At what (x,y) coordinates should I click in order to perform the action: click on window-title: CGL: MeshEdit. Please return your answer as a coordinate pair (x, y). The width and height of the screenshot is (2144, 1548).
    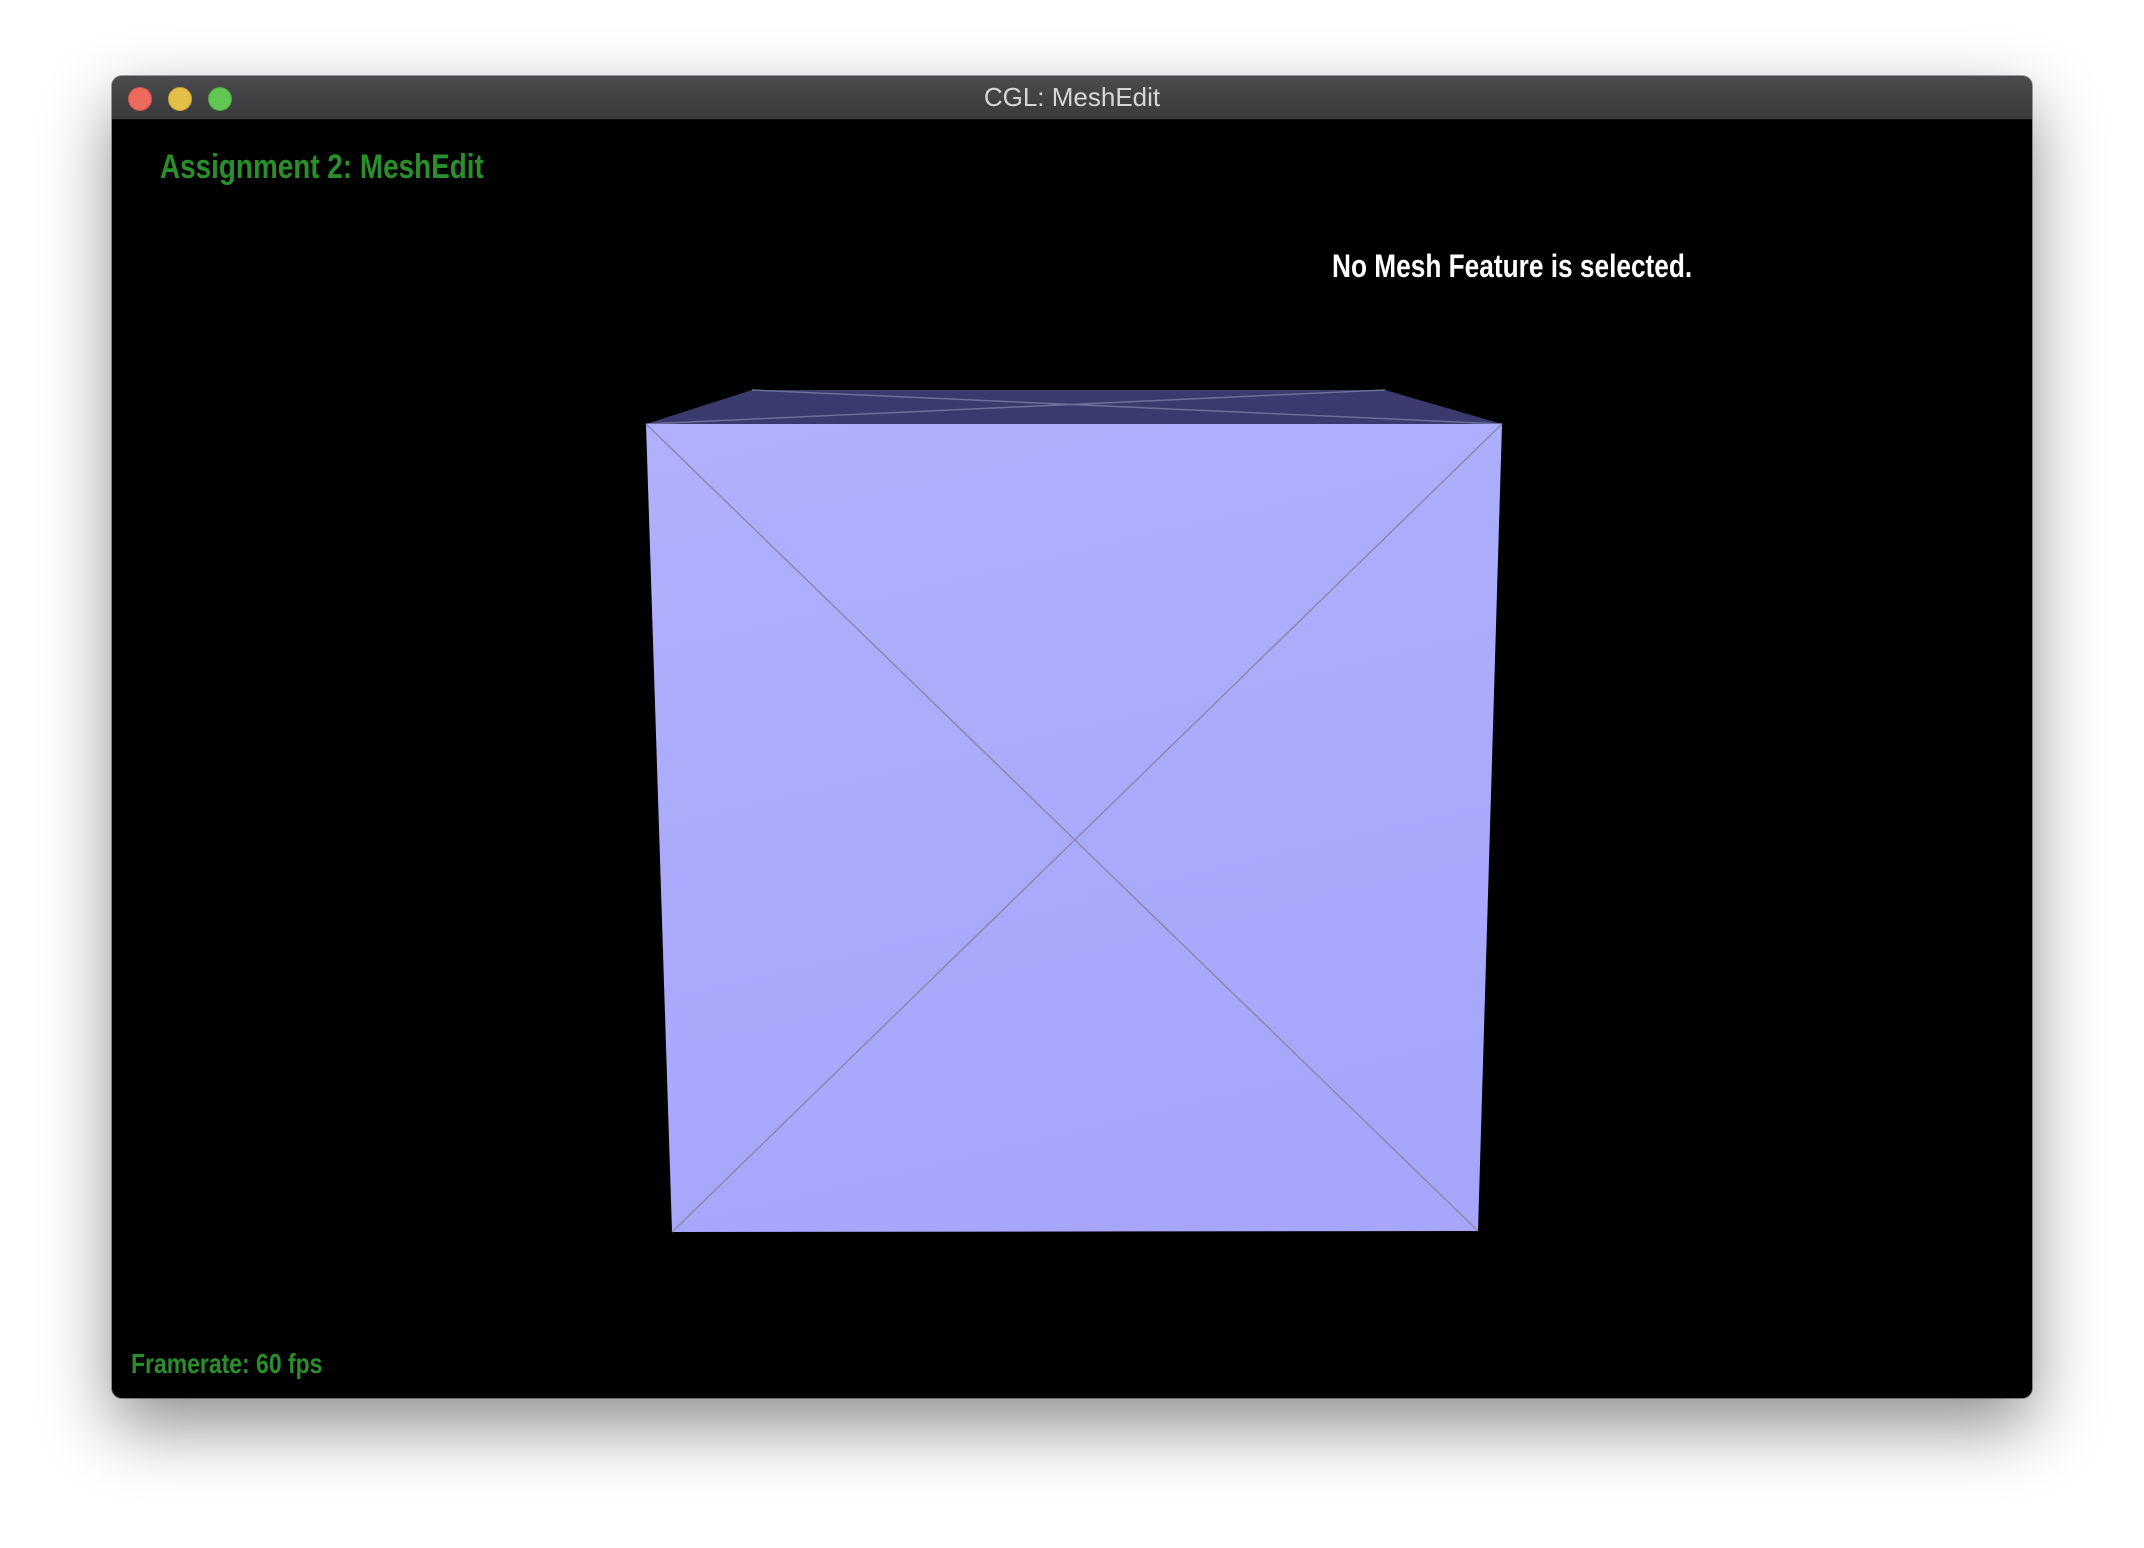
    Looking at the image, I should click on (1072, 97).